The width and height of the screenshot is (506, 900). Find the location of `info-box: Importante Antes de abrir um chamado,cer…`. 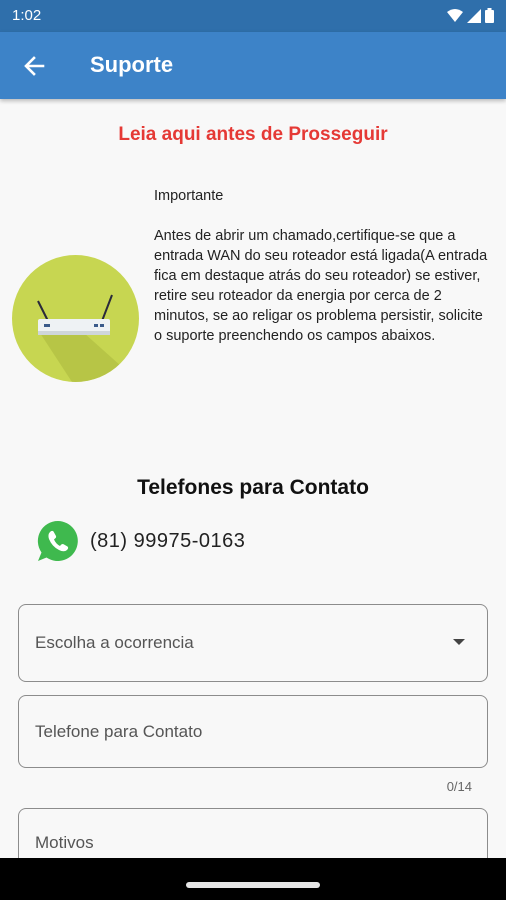

info-box: Importante Antes de abrir um chamado,cer… is located at coordinates (324, 266).